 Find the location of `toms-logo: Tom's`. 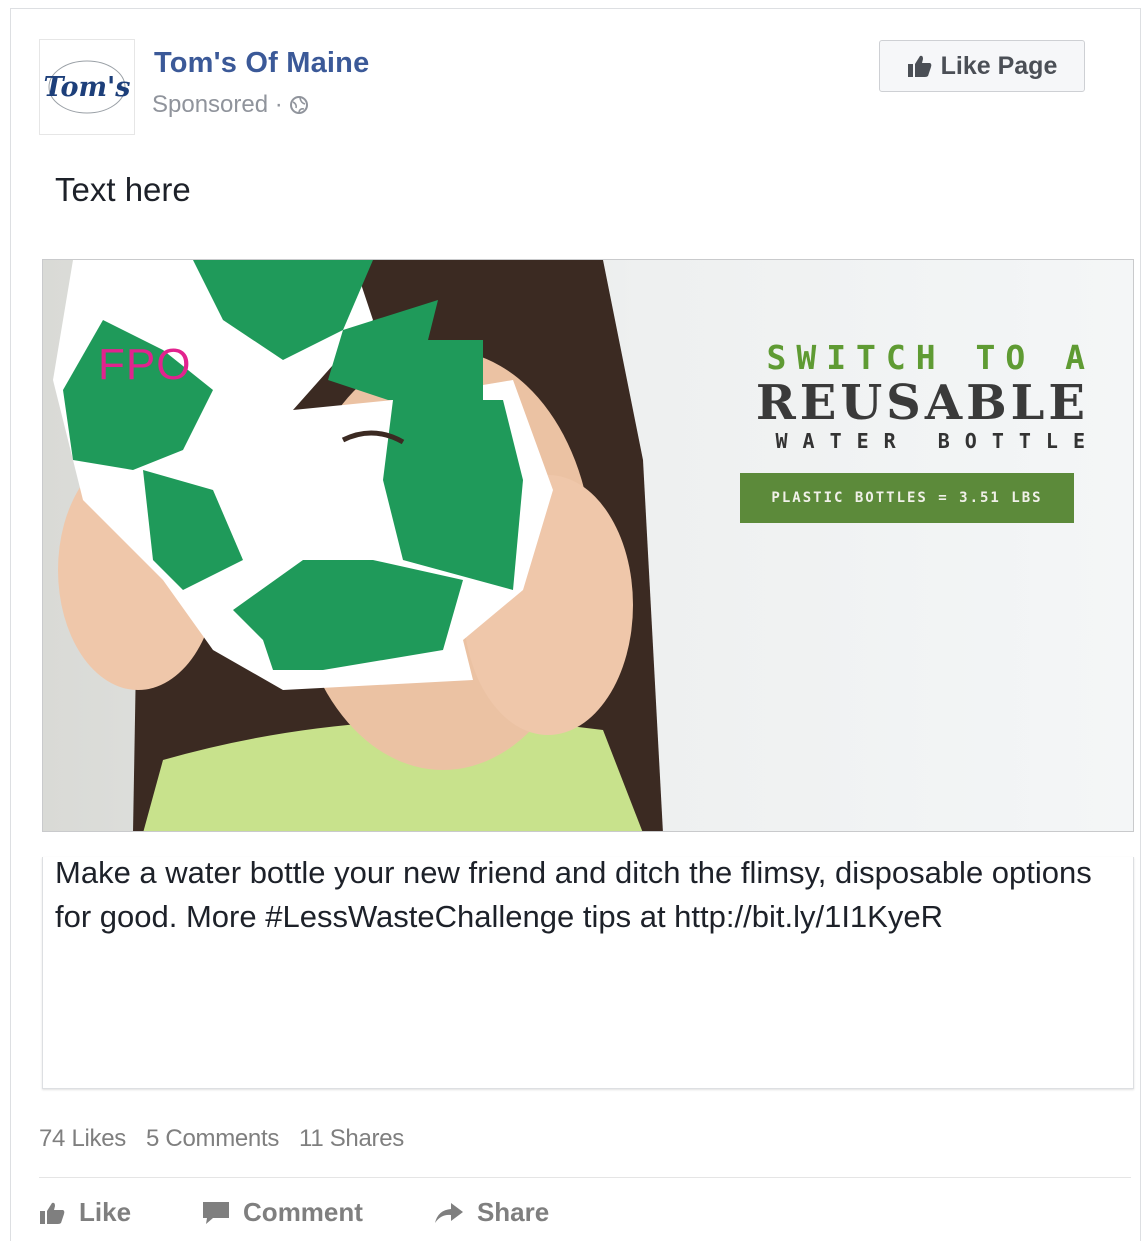

toms-logo: Tom's is located at coordinates (87, 87).